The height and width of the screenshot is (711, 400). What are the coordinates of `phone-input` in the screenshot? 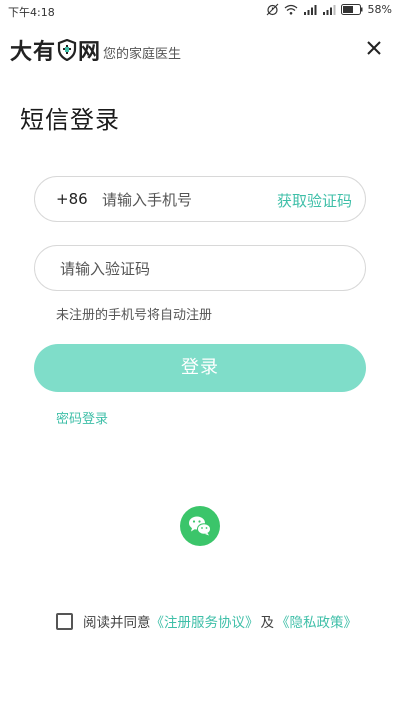 It's located at (187, 200).